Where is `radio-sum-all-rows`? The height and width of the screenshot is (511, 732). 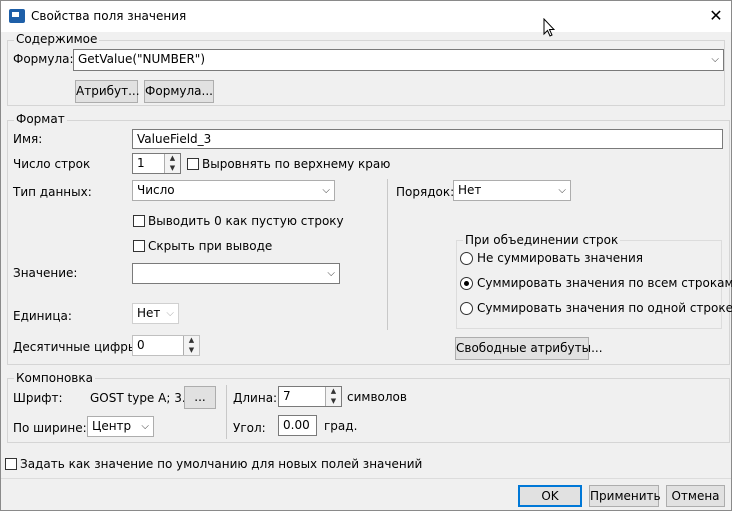 radio-sum-all-rows is located at coordinates (466, 283).